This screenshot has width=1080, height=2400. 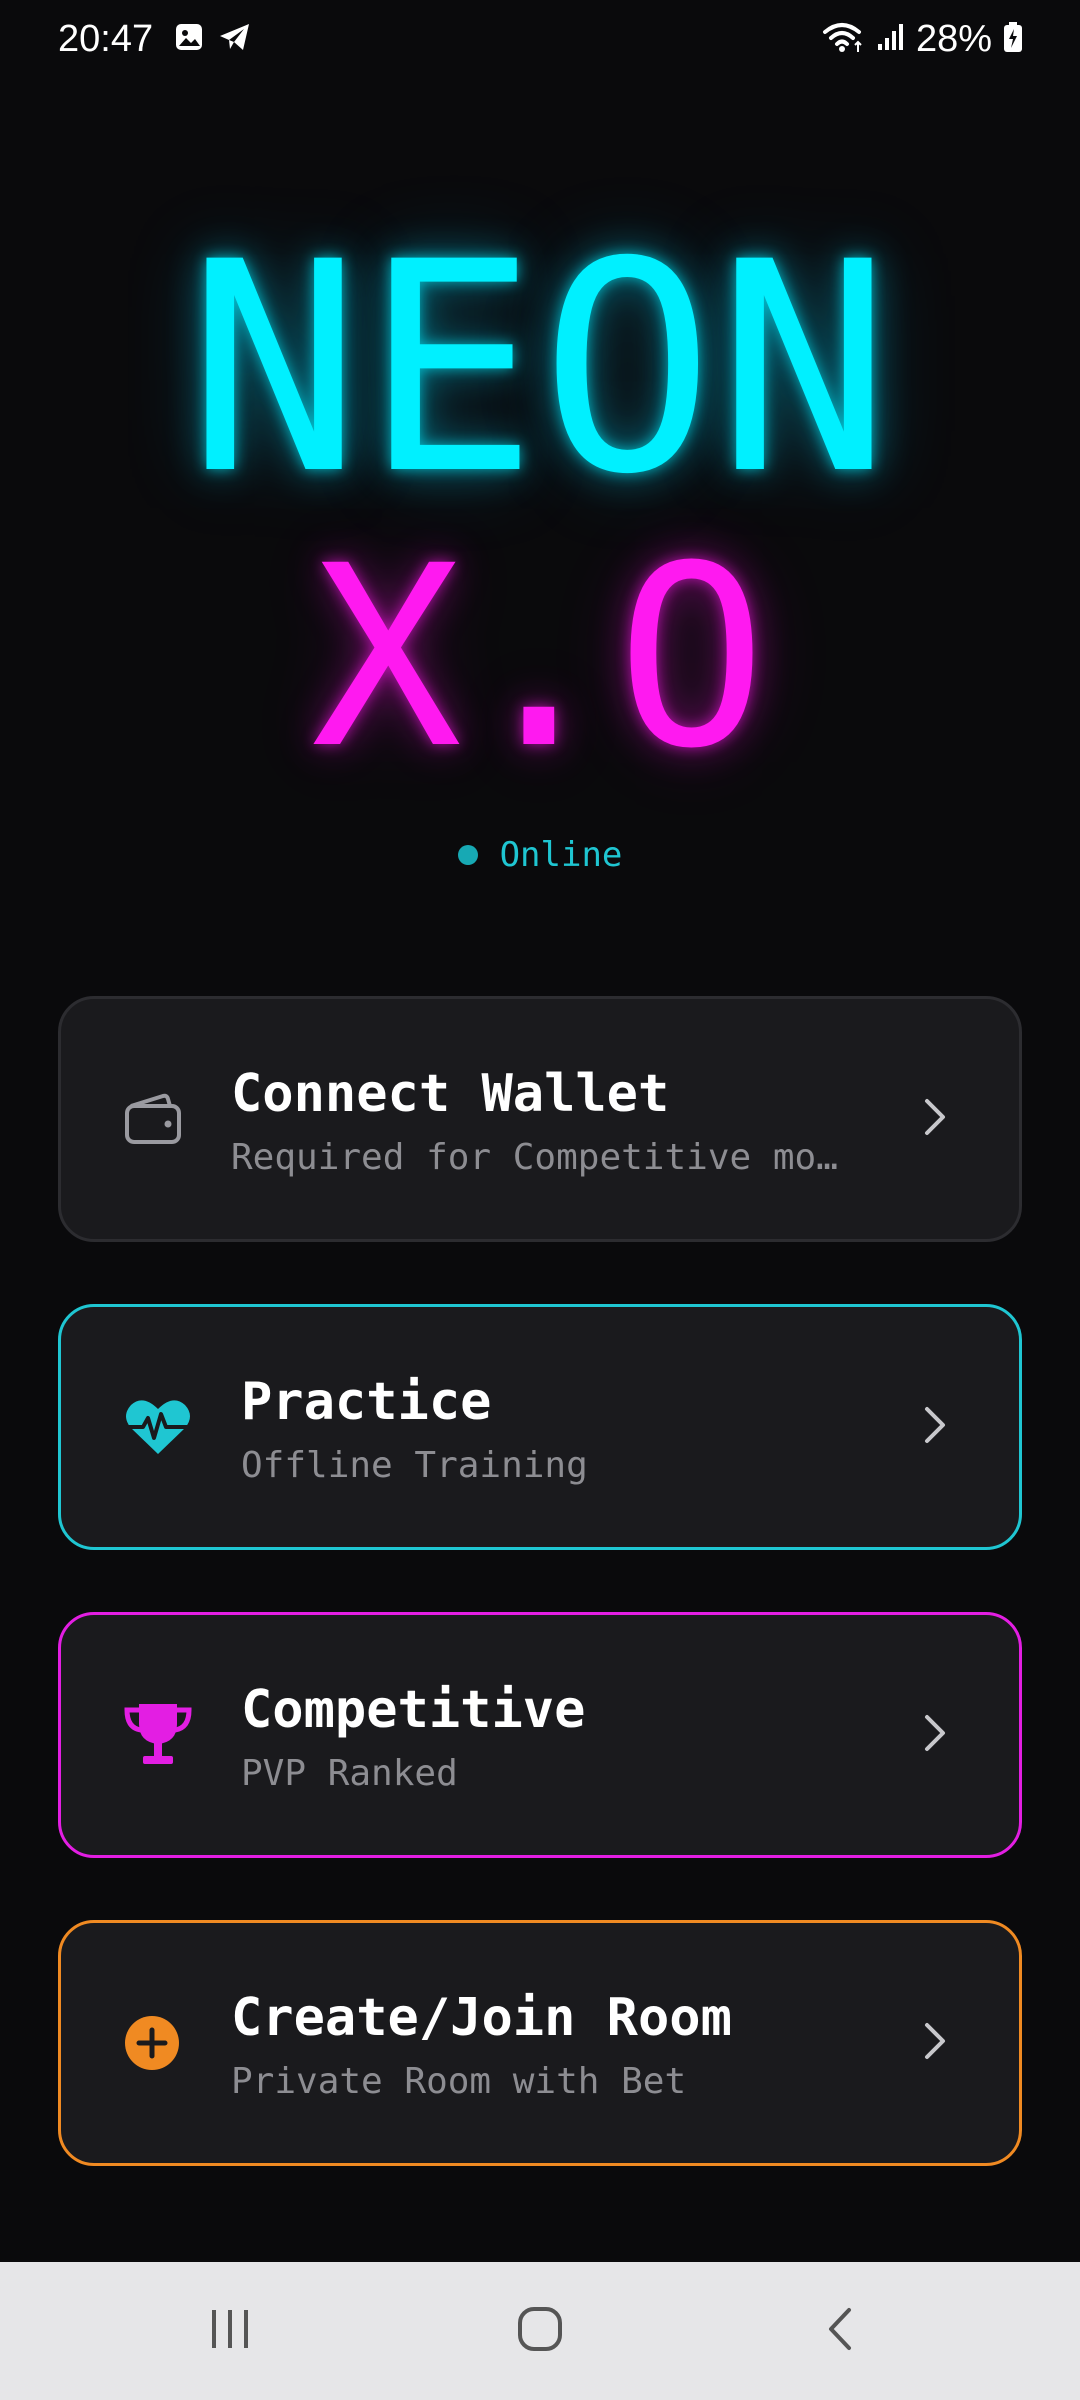 I want to click on competitive-button: Competitive PVP Ranked, so click(x=540, y=1735).